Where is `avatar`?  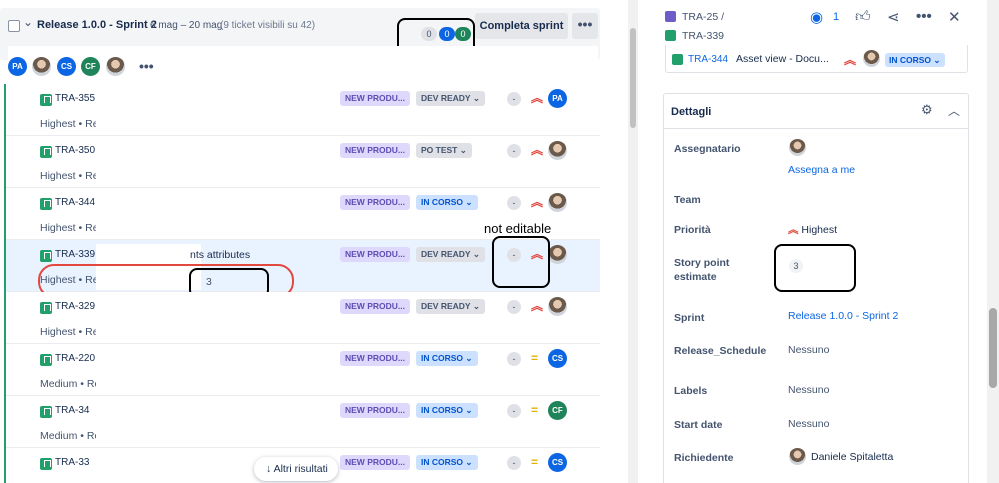 avatar is located at coordinates (871, 58).